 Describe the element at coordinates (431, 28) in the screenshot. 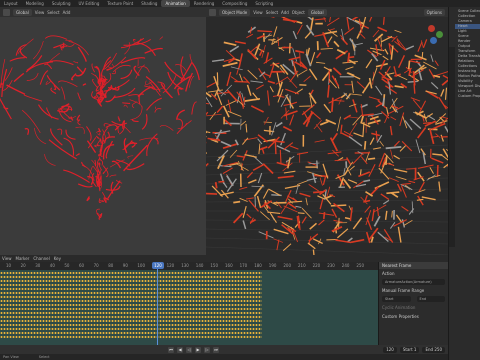

I see `x-axis-gizmo-icon` at that location.